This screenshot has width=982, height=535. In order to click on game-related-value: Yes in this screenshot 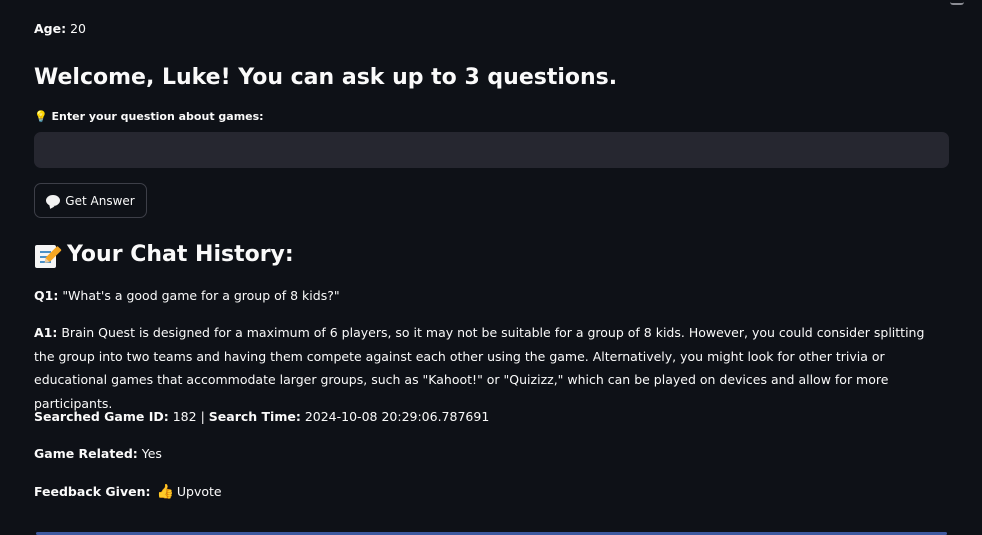, I will do `click(151, 453)`.